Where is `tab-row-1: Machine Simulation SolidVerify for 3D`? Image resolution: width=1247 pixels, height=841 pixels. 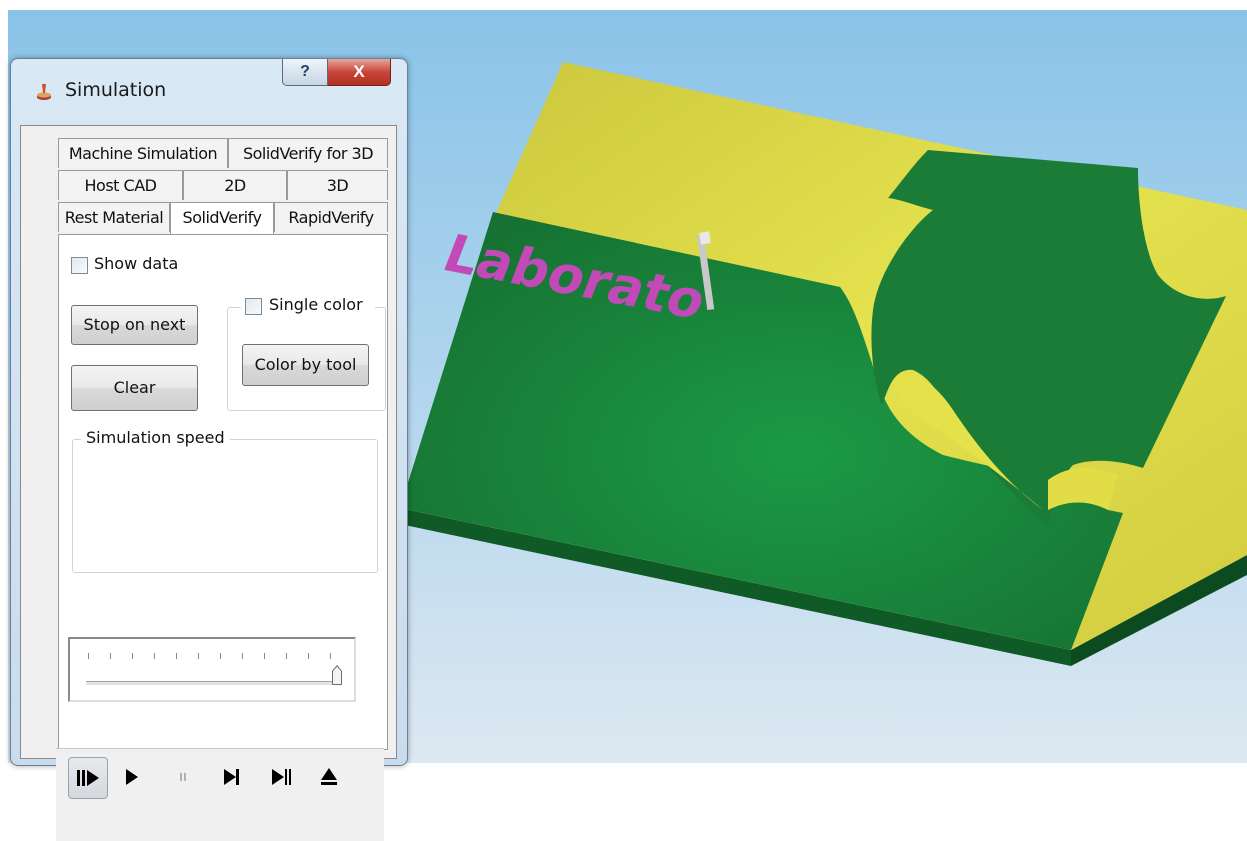
tab-row-1: Machine Simulation SolidVerify for 3D is located at coordinates (223, 153).